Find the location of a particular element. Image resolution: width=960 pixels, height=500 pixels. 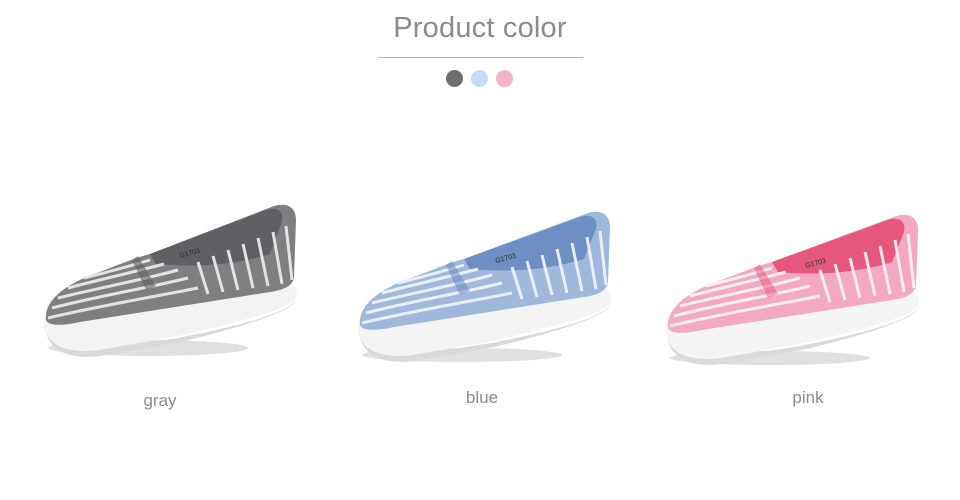

product-label-blue: blue is located at coordinates (482, 397).